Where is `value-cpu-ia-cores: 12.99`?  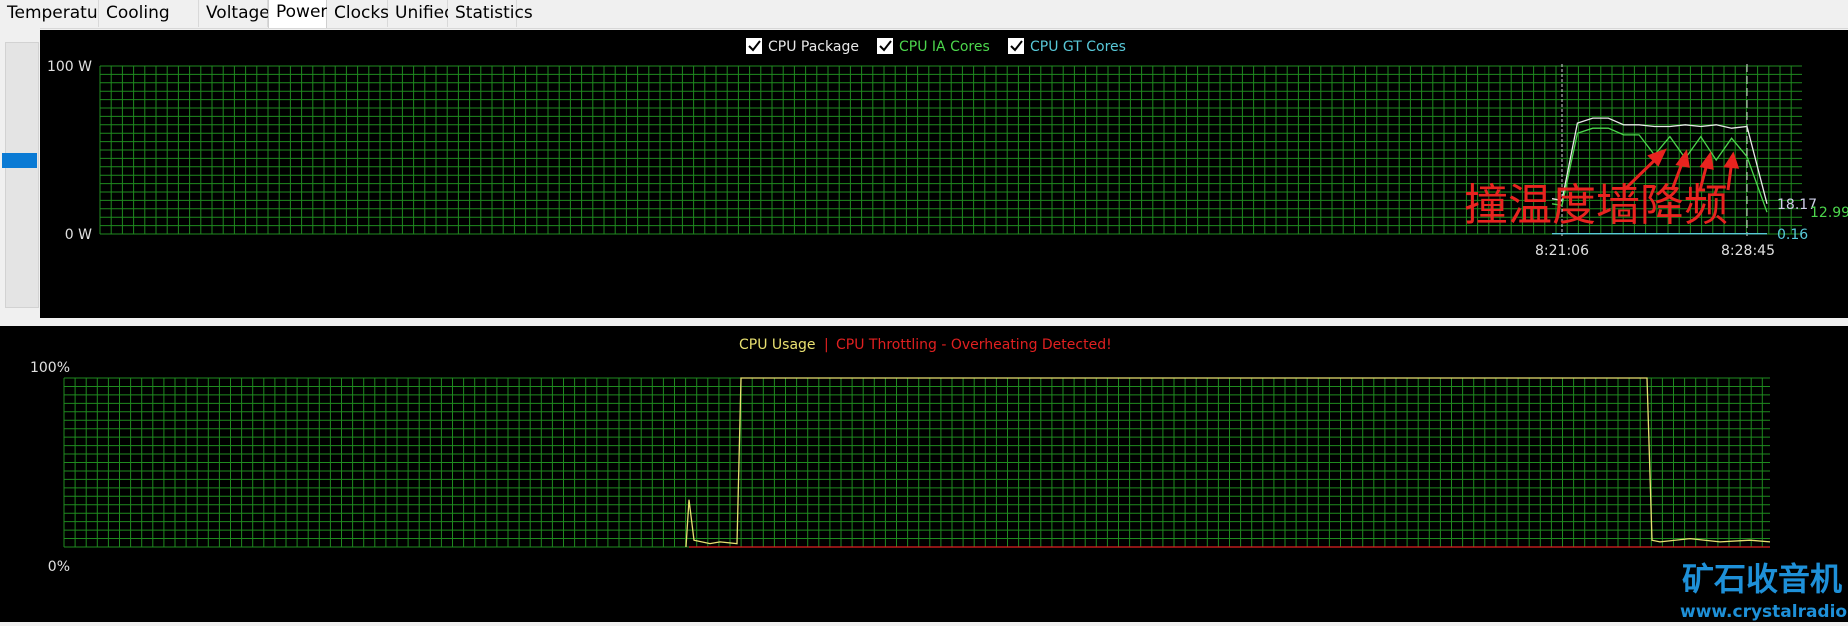
value-cpu-ia-cores: 12.99 is located at coordinates (1829, 213).